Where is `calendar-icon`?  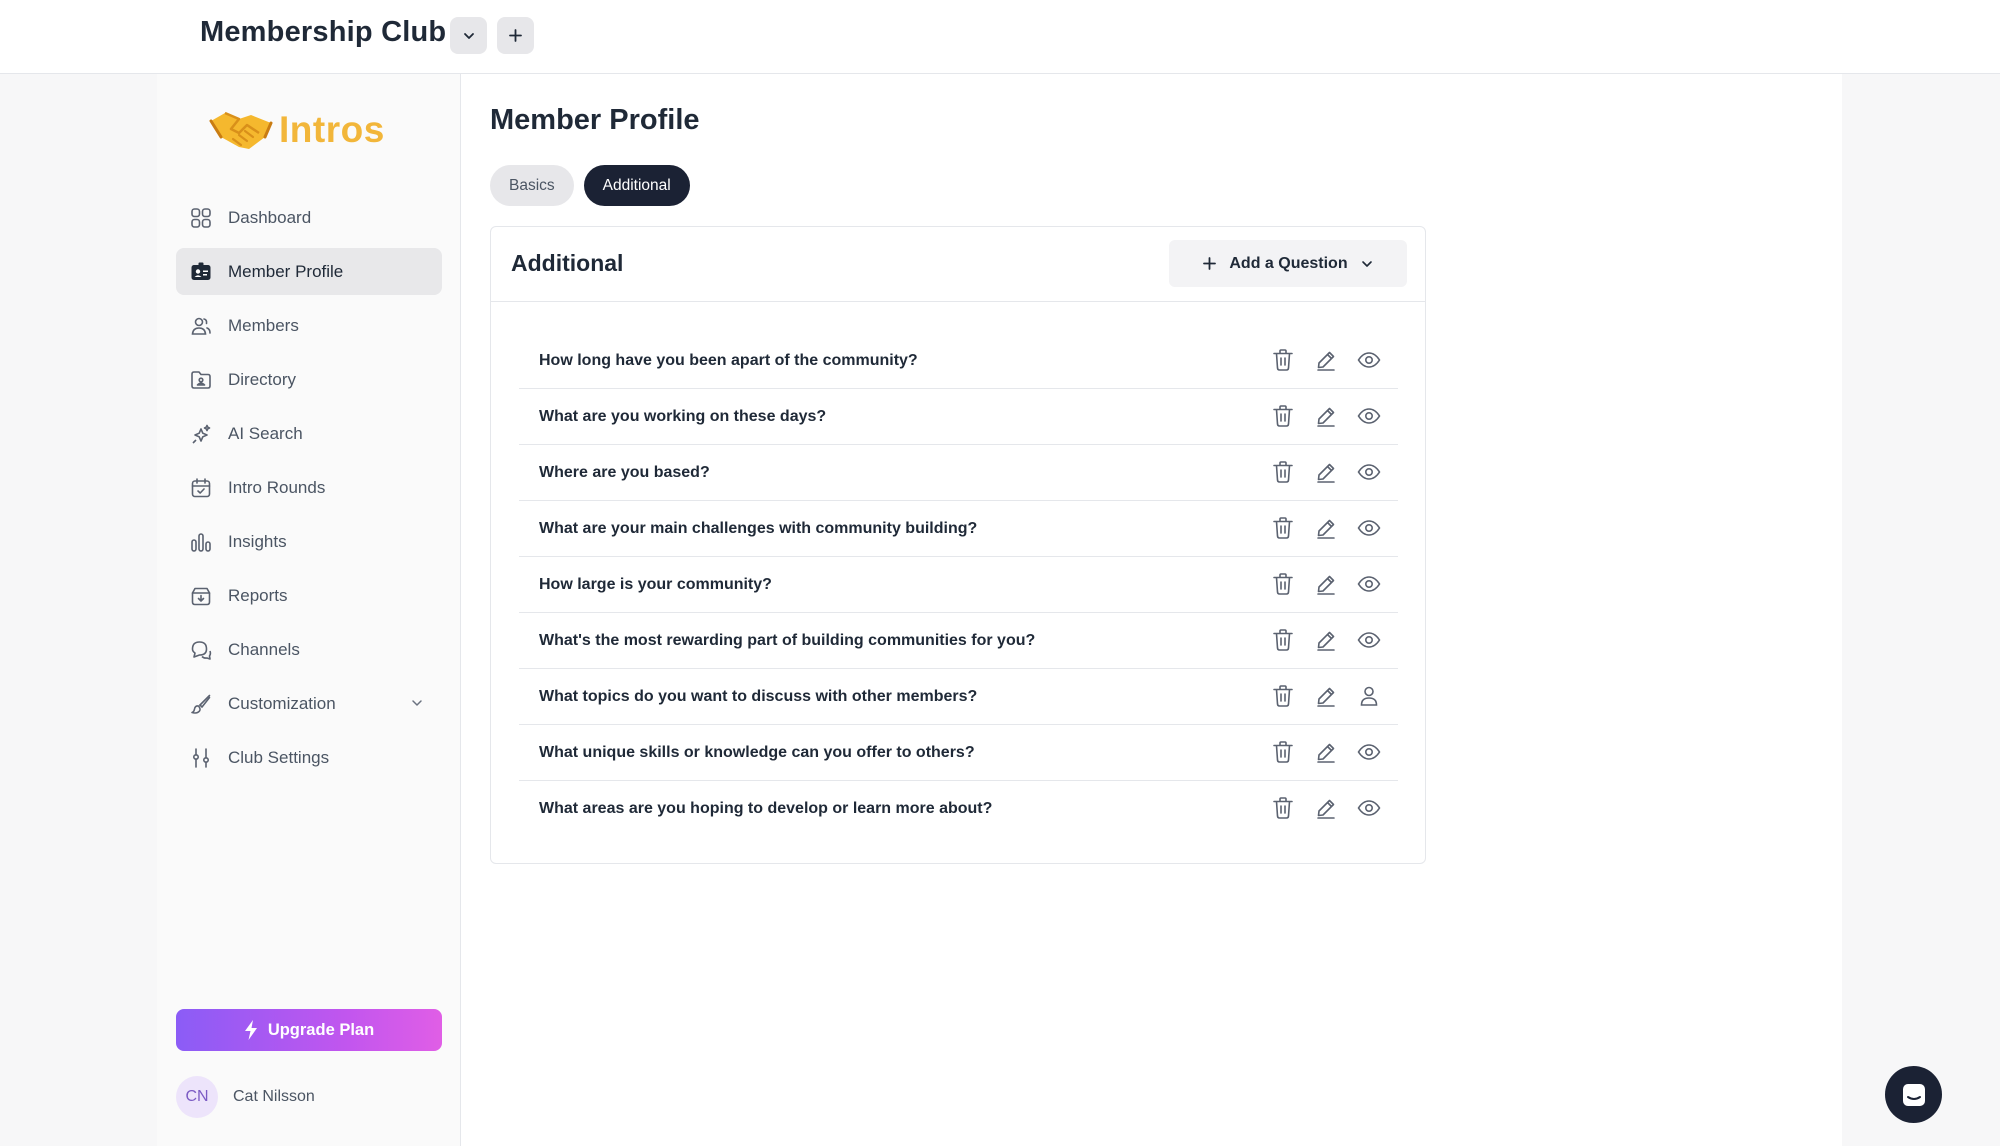 calendar-icon is located at coordinates (201, 488).